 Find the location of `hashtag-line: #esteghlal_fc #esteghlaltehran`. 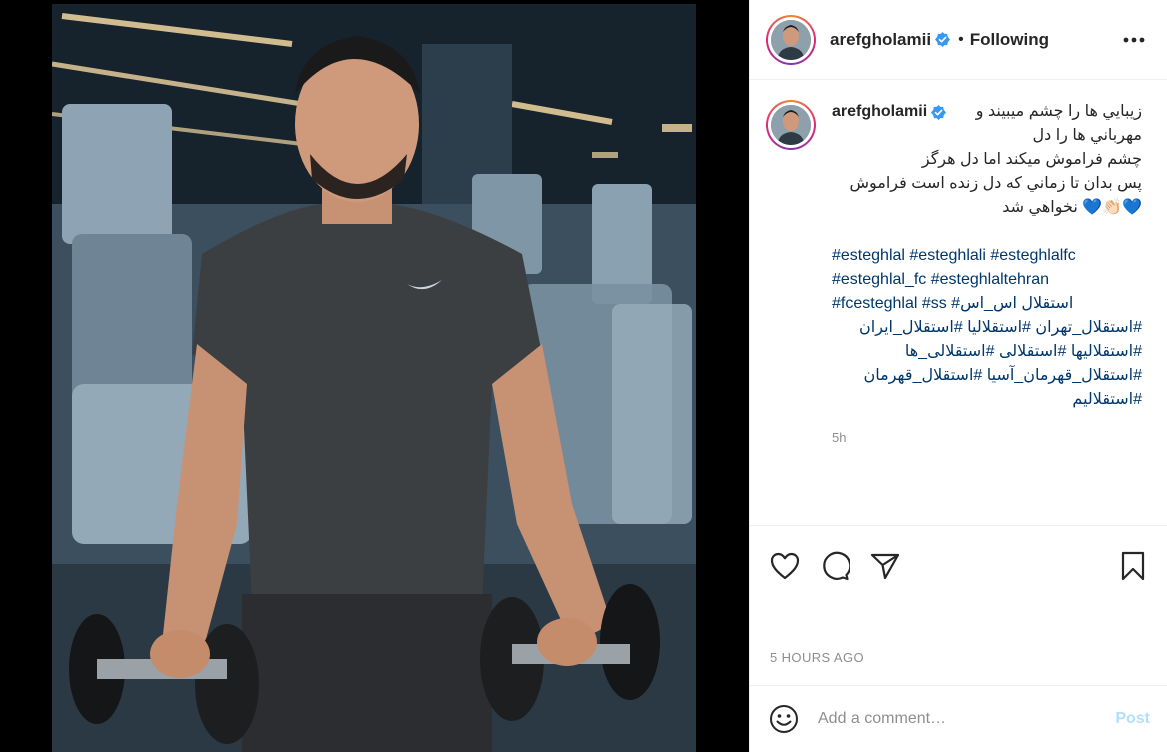

hashtag-line: #esteghlal_fc #esteghlaltehran is located at coordinates (987, 280).